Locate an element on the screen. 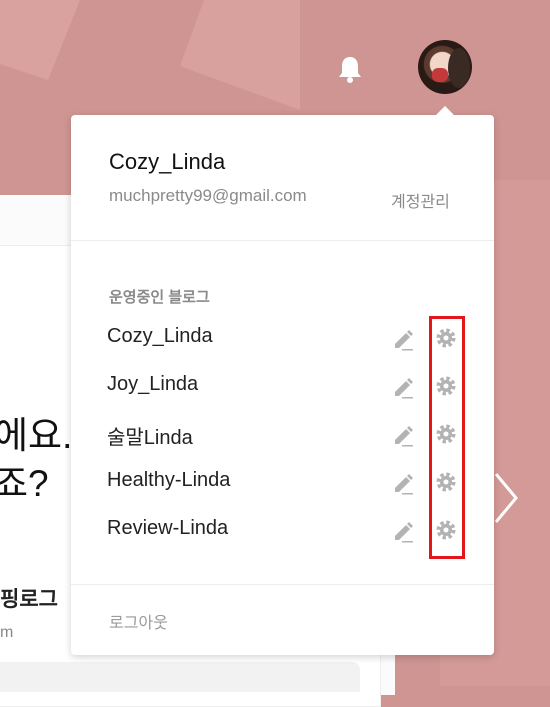 This screenshot has width=550, height=707. logout-link: 로그아웃 is located at coordinates (138, 621).